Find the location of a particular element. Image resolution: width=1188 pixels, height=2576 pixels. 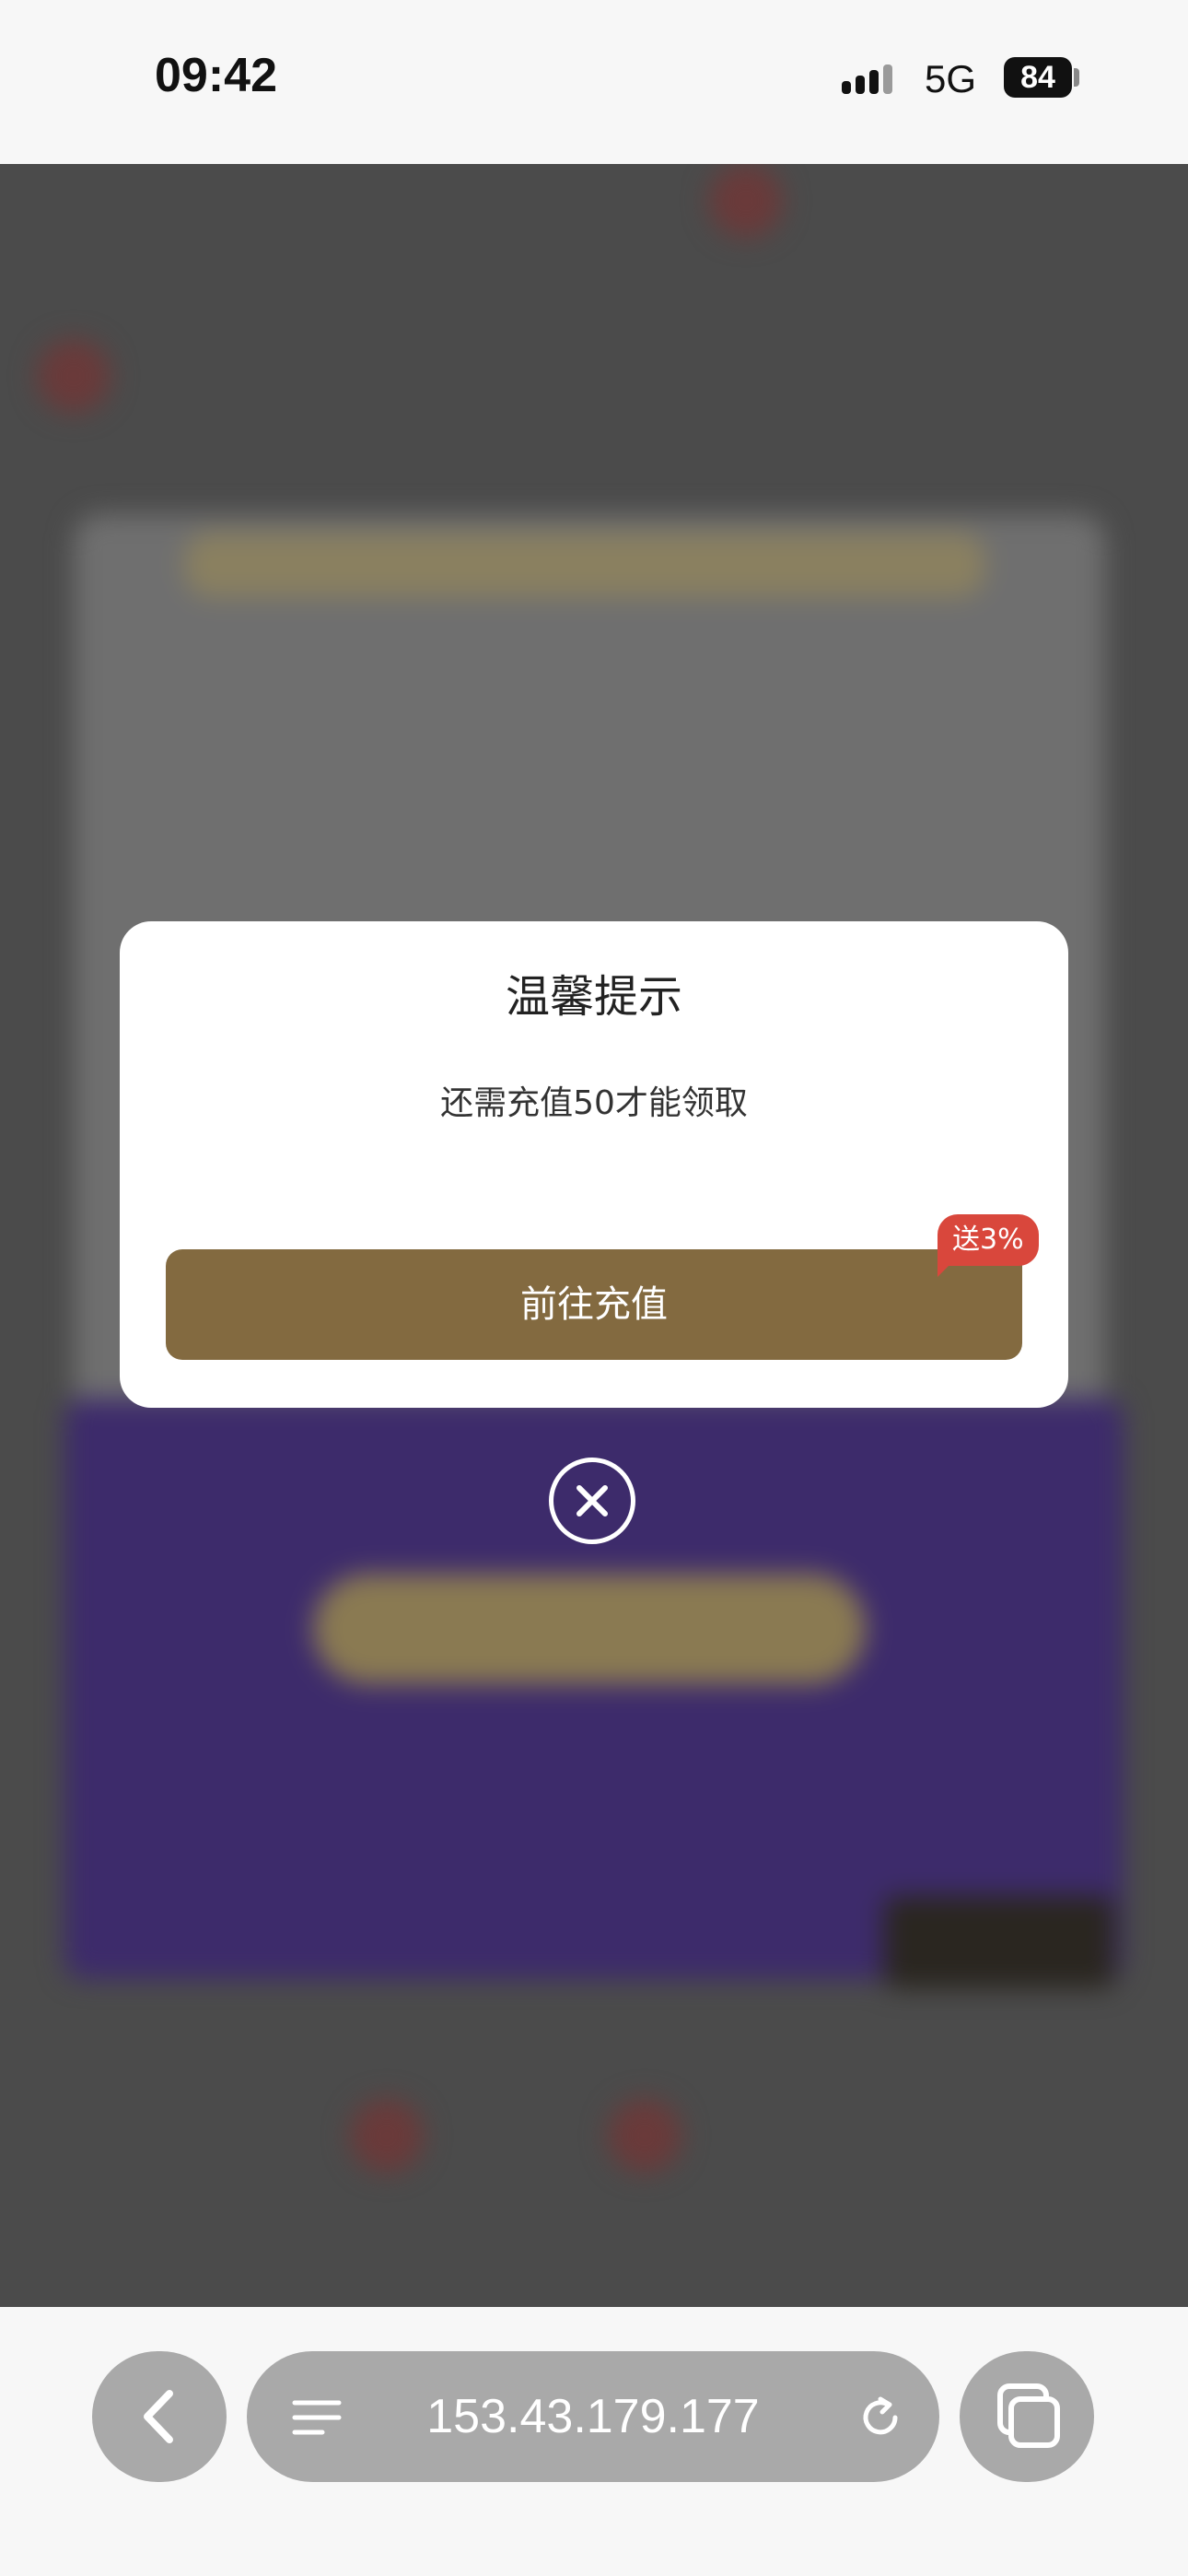

close-circle-icon is located at coordinates (592, 1500).